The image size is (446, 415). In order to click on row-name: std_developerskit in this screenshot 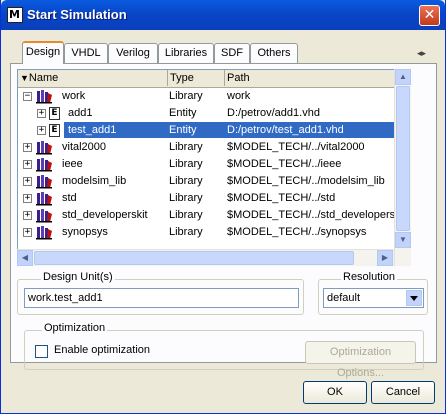, I will do `click(105, 215)`.